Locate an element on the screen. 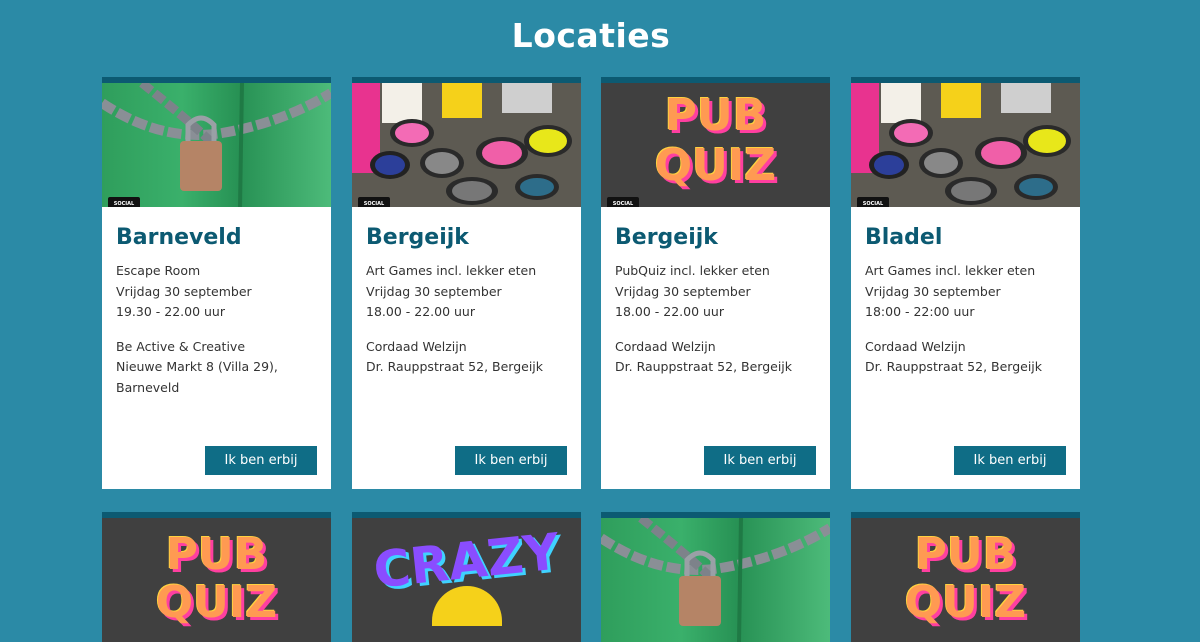 This screenshot has width=1200, height=642. card-address: Nieuwe Markt 8 (Villa 29), is located at coordinates (197, 366).